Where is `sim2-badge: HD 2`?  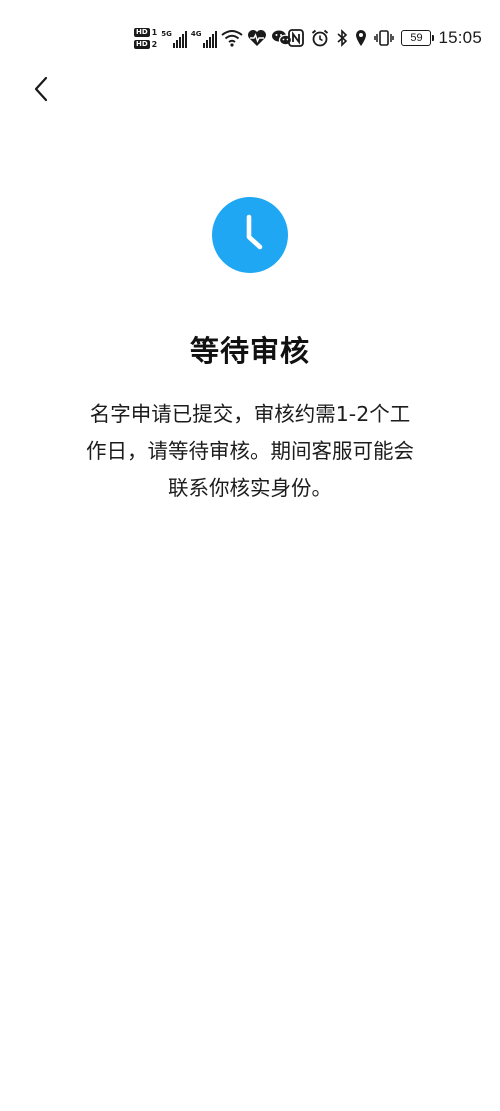 sim2-badge: HD 2 is located at coordinates (146, 44).